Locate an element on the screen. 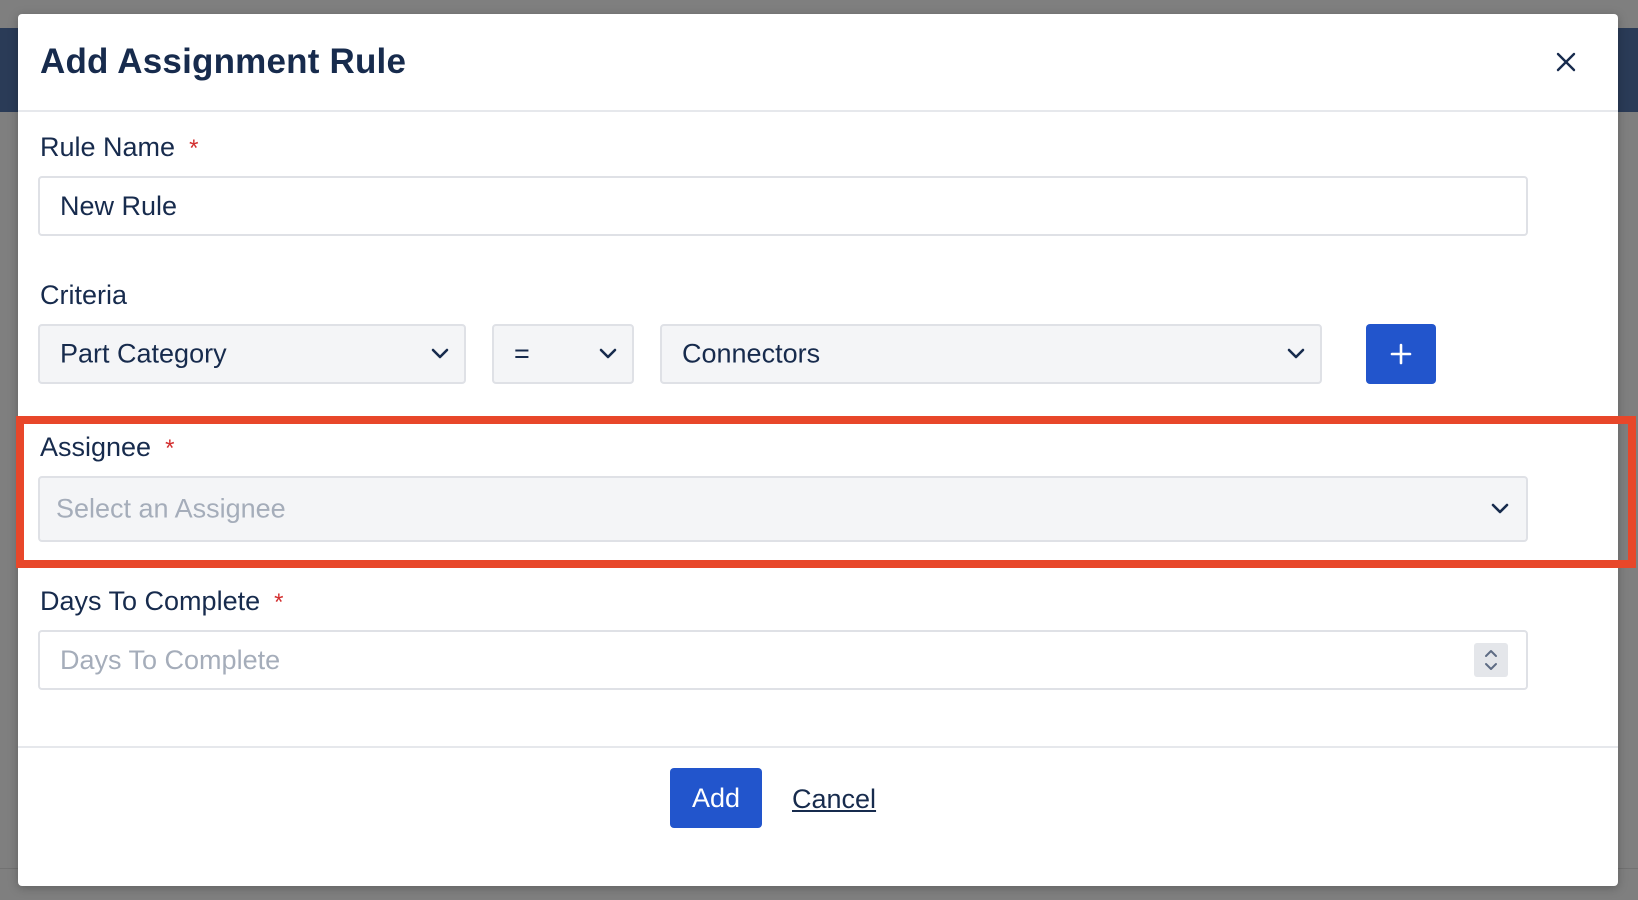 This screenshot has width=1638, height=900. cancel-link: Cancel is located at coordinates (834, 799).